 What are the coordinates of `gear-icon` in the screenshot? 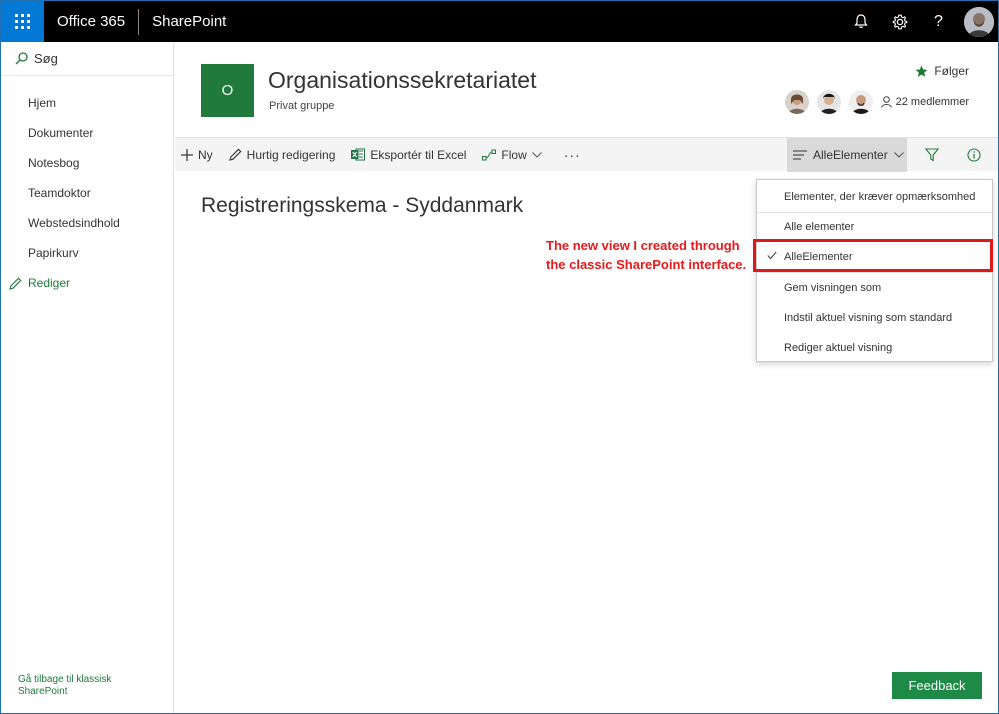 It's located at (899, 21).